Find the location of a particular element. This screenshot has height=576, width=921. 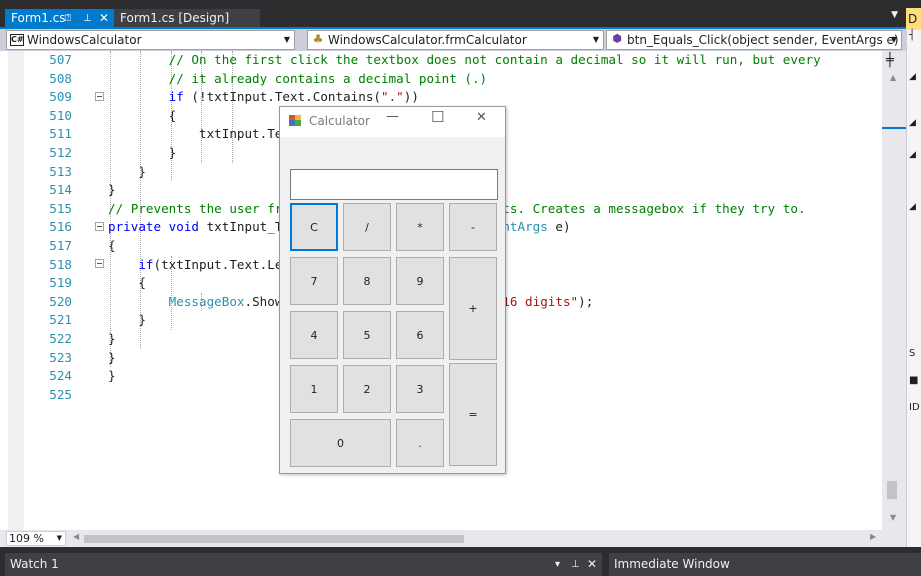

line-number: 517 is located at coordinates (60, 245).